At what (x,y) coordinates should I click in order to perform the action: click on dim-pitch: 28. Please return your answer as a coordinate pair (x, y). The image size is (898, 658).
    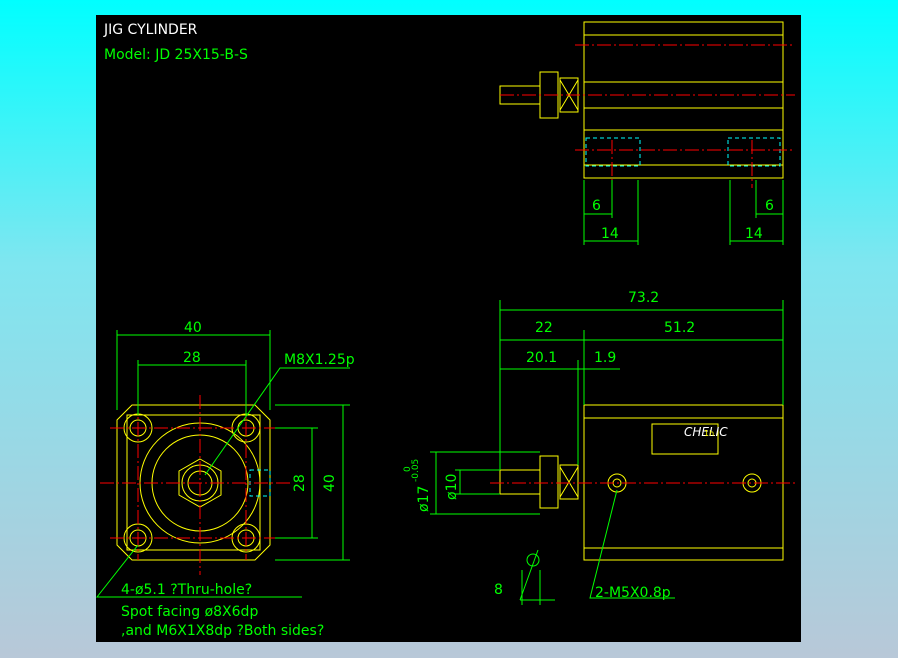
    Looking at the image, I should click on (192, 358).